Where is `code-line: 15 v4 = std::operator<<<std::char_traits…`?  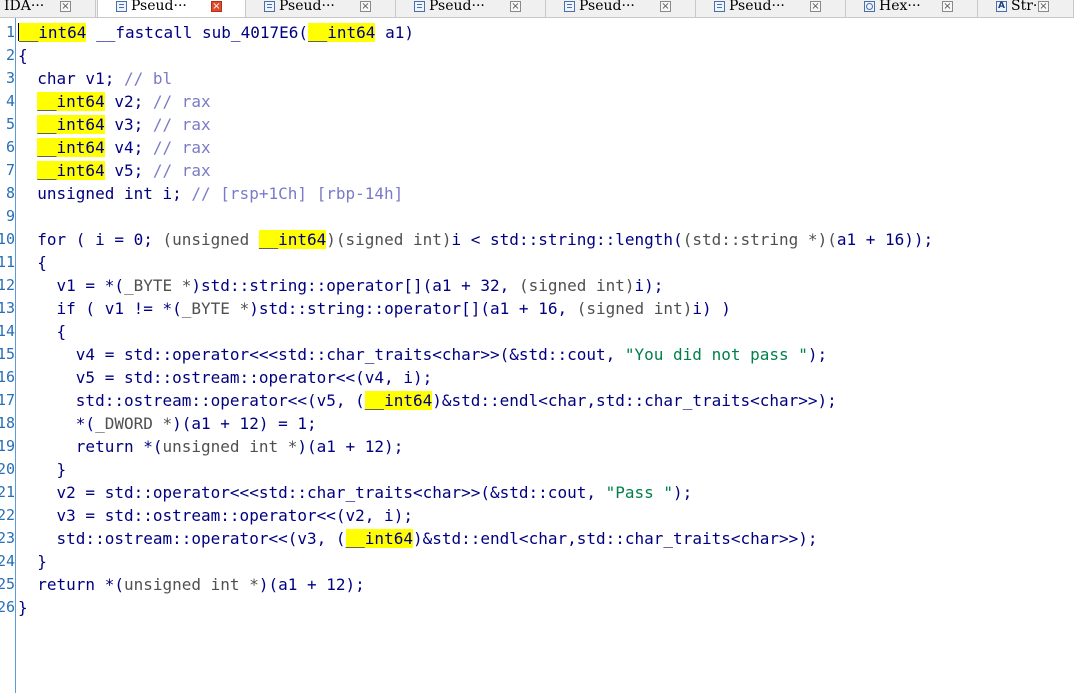 code-line: 15 v4 = std::operator<<<std::char_traits… is located at coordinates (537, 354).